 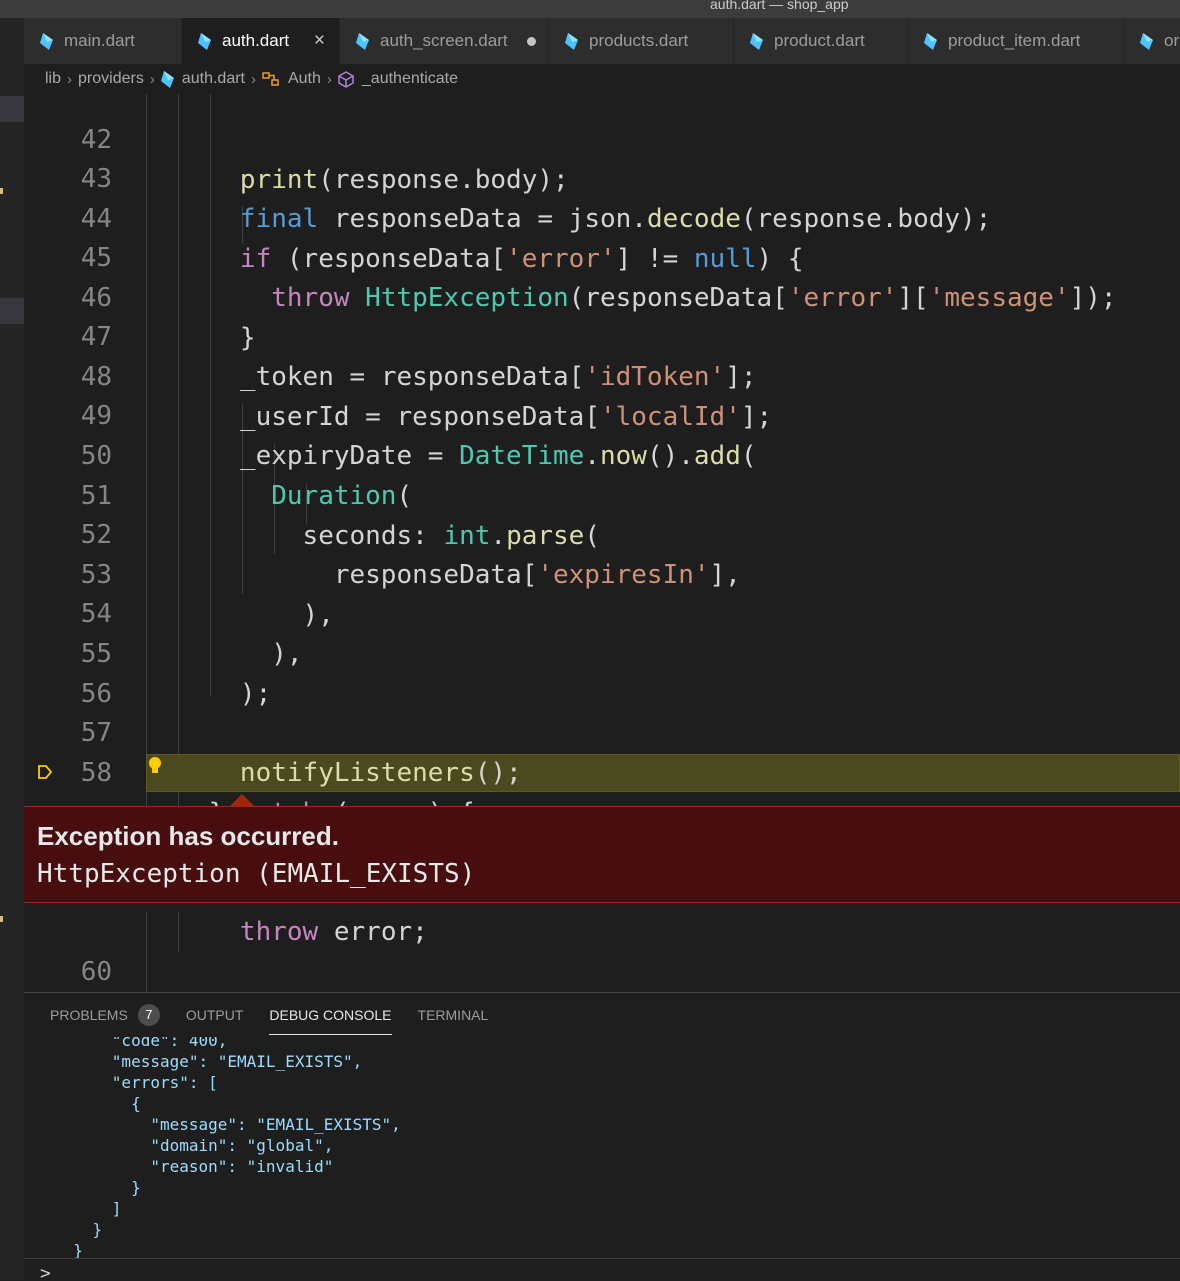 What do you see at coordinates (442, 239) in the screenshot?
I see `code-line: 44 if (responseData['error'] != null) {` at bounding box center [442, 239].